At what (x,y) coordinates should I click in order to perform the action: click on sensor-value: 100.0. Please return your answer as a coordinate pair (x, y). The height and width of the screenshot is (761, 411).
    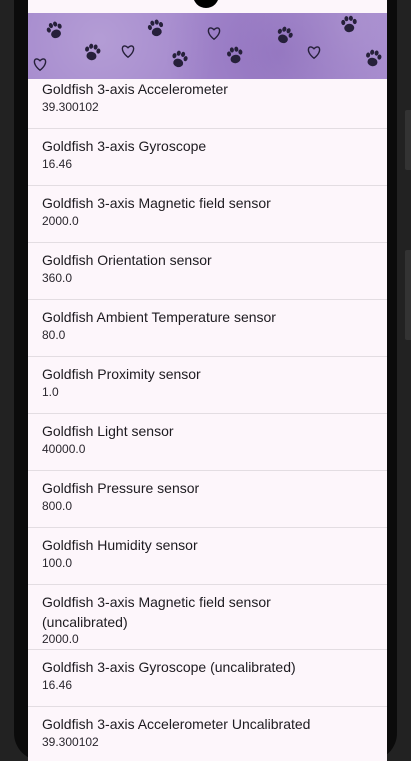
    Looking at the image, I should click on (57, 563).